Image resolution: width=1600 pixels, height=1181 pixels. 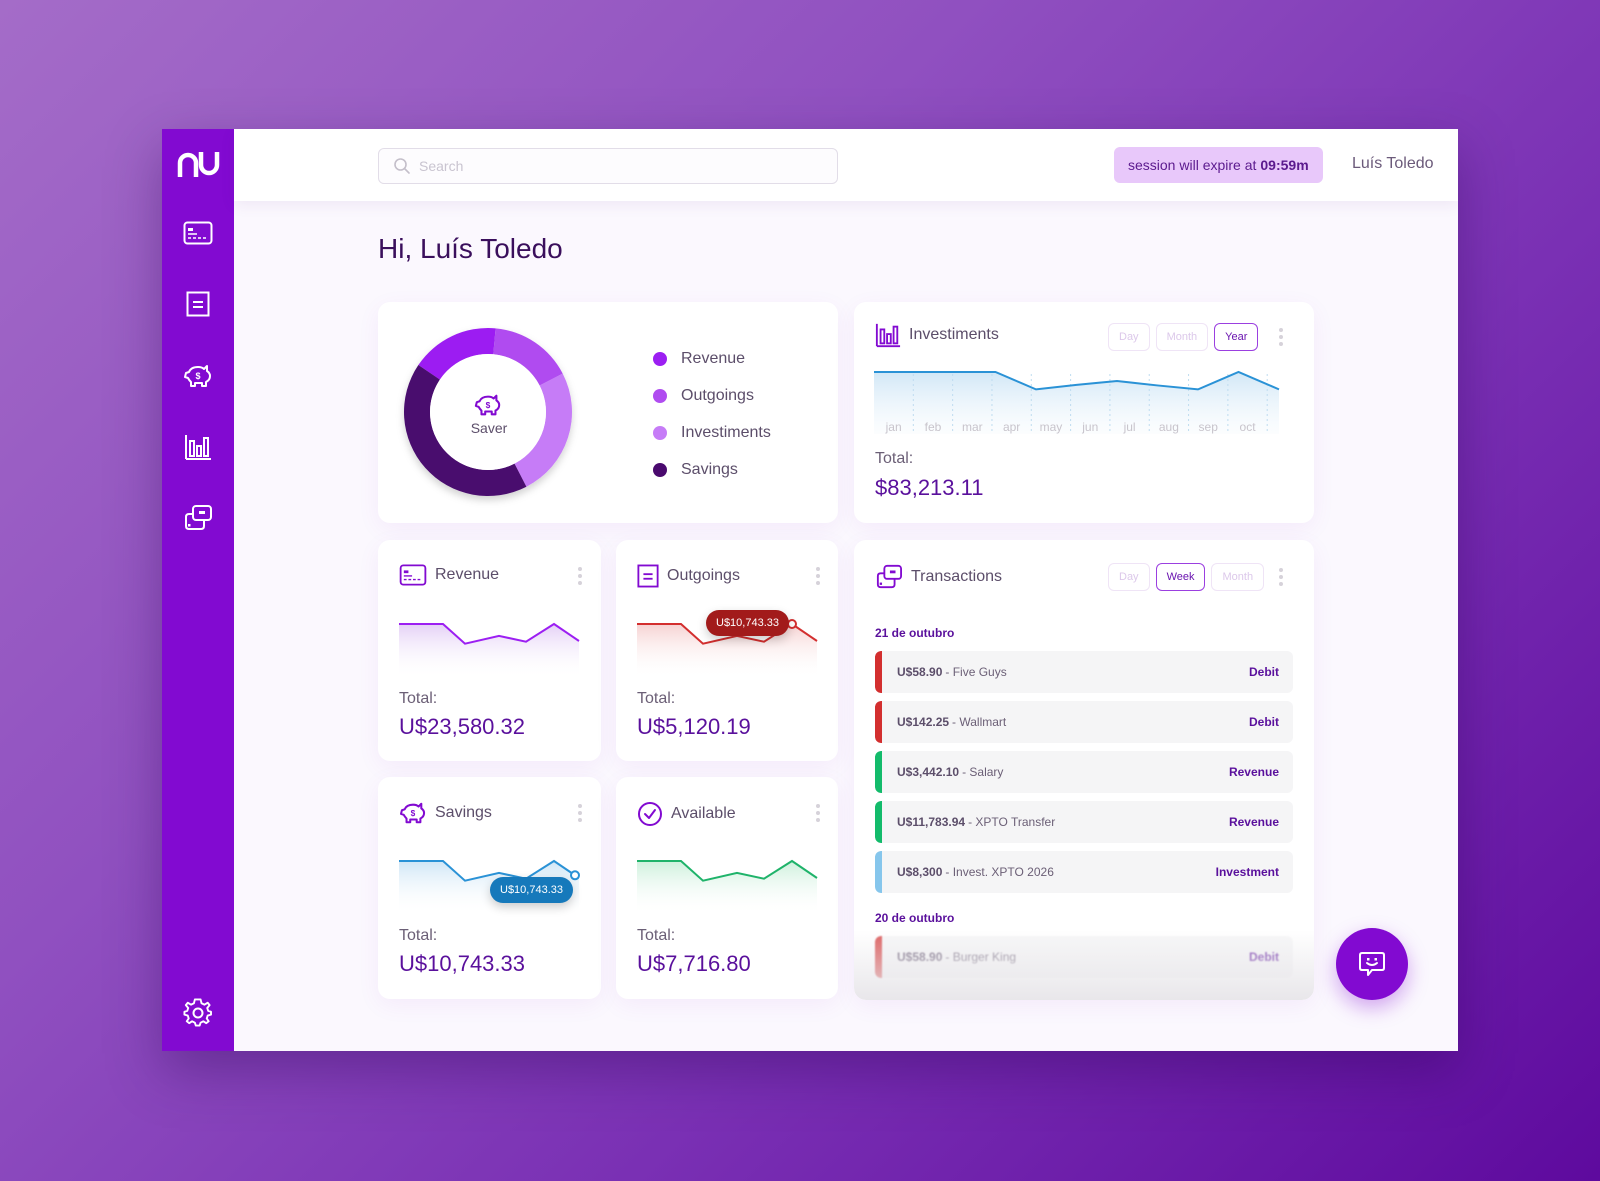 I want to click on credit-card-icon, so click(x=413, y=575).